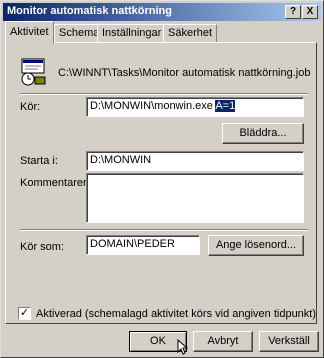 This screenshot has height=358, width=324. What do you see at coordinates (195, 161) in the screenshot?
I see `start-in-field: D:\MONWIN` at bounding box center [195, 161].